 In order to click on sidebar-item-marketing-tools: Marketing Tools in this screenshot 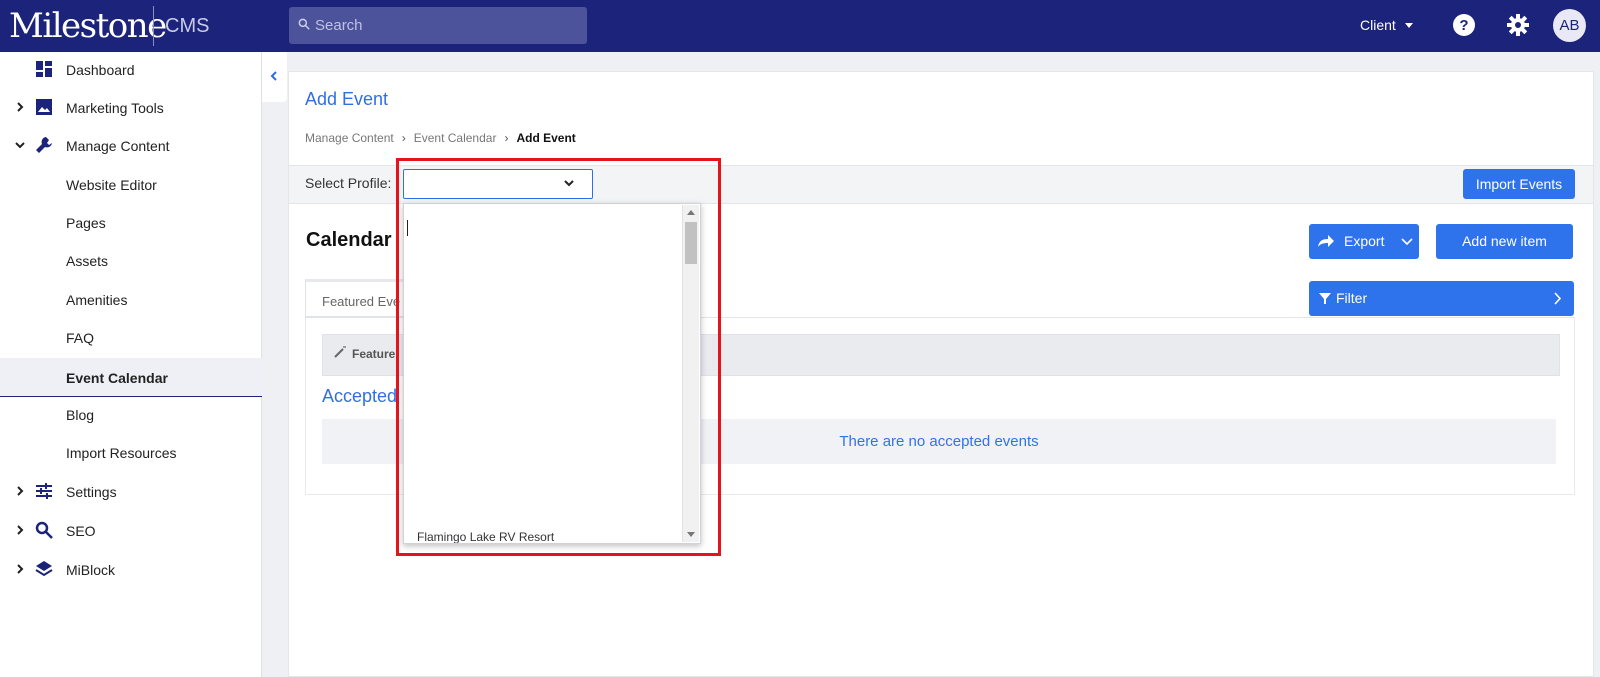, I will do `click(131, 108)`.